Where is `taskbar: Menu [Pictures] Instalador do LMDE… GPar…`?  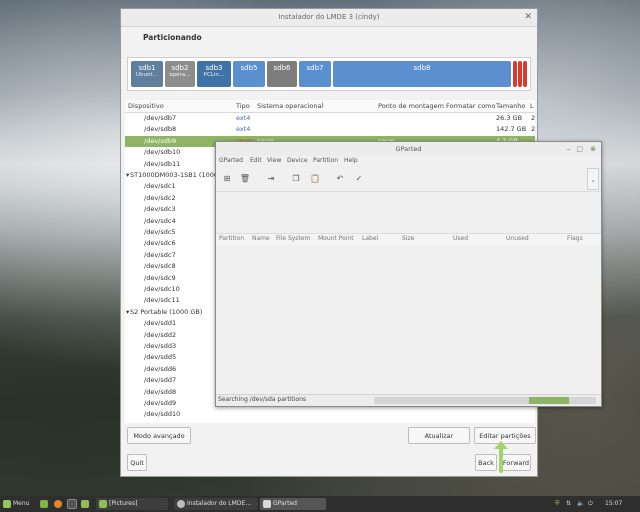 taskbar: Menu [Pictures] Instalador do LMDE… GPar… is located at coordinates (320, 504).